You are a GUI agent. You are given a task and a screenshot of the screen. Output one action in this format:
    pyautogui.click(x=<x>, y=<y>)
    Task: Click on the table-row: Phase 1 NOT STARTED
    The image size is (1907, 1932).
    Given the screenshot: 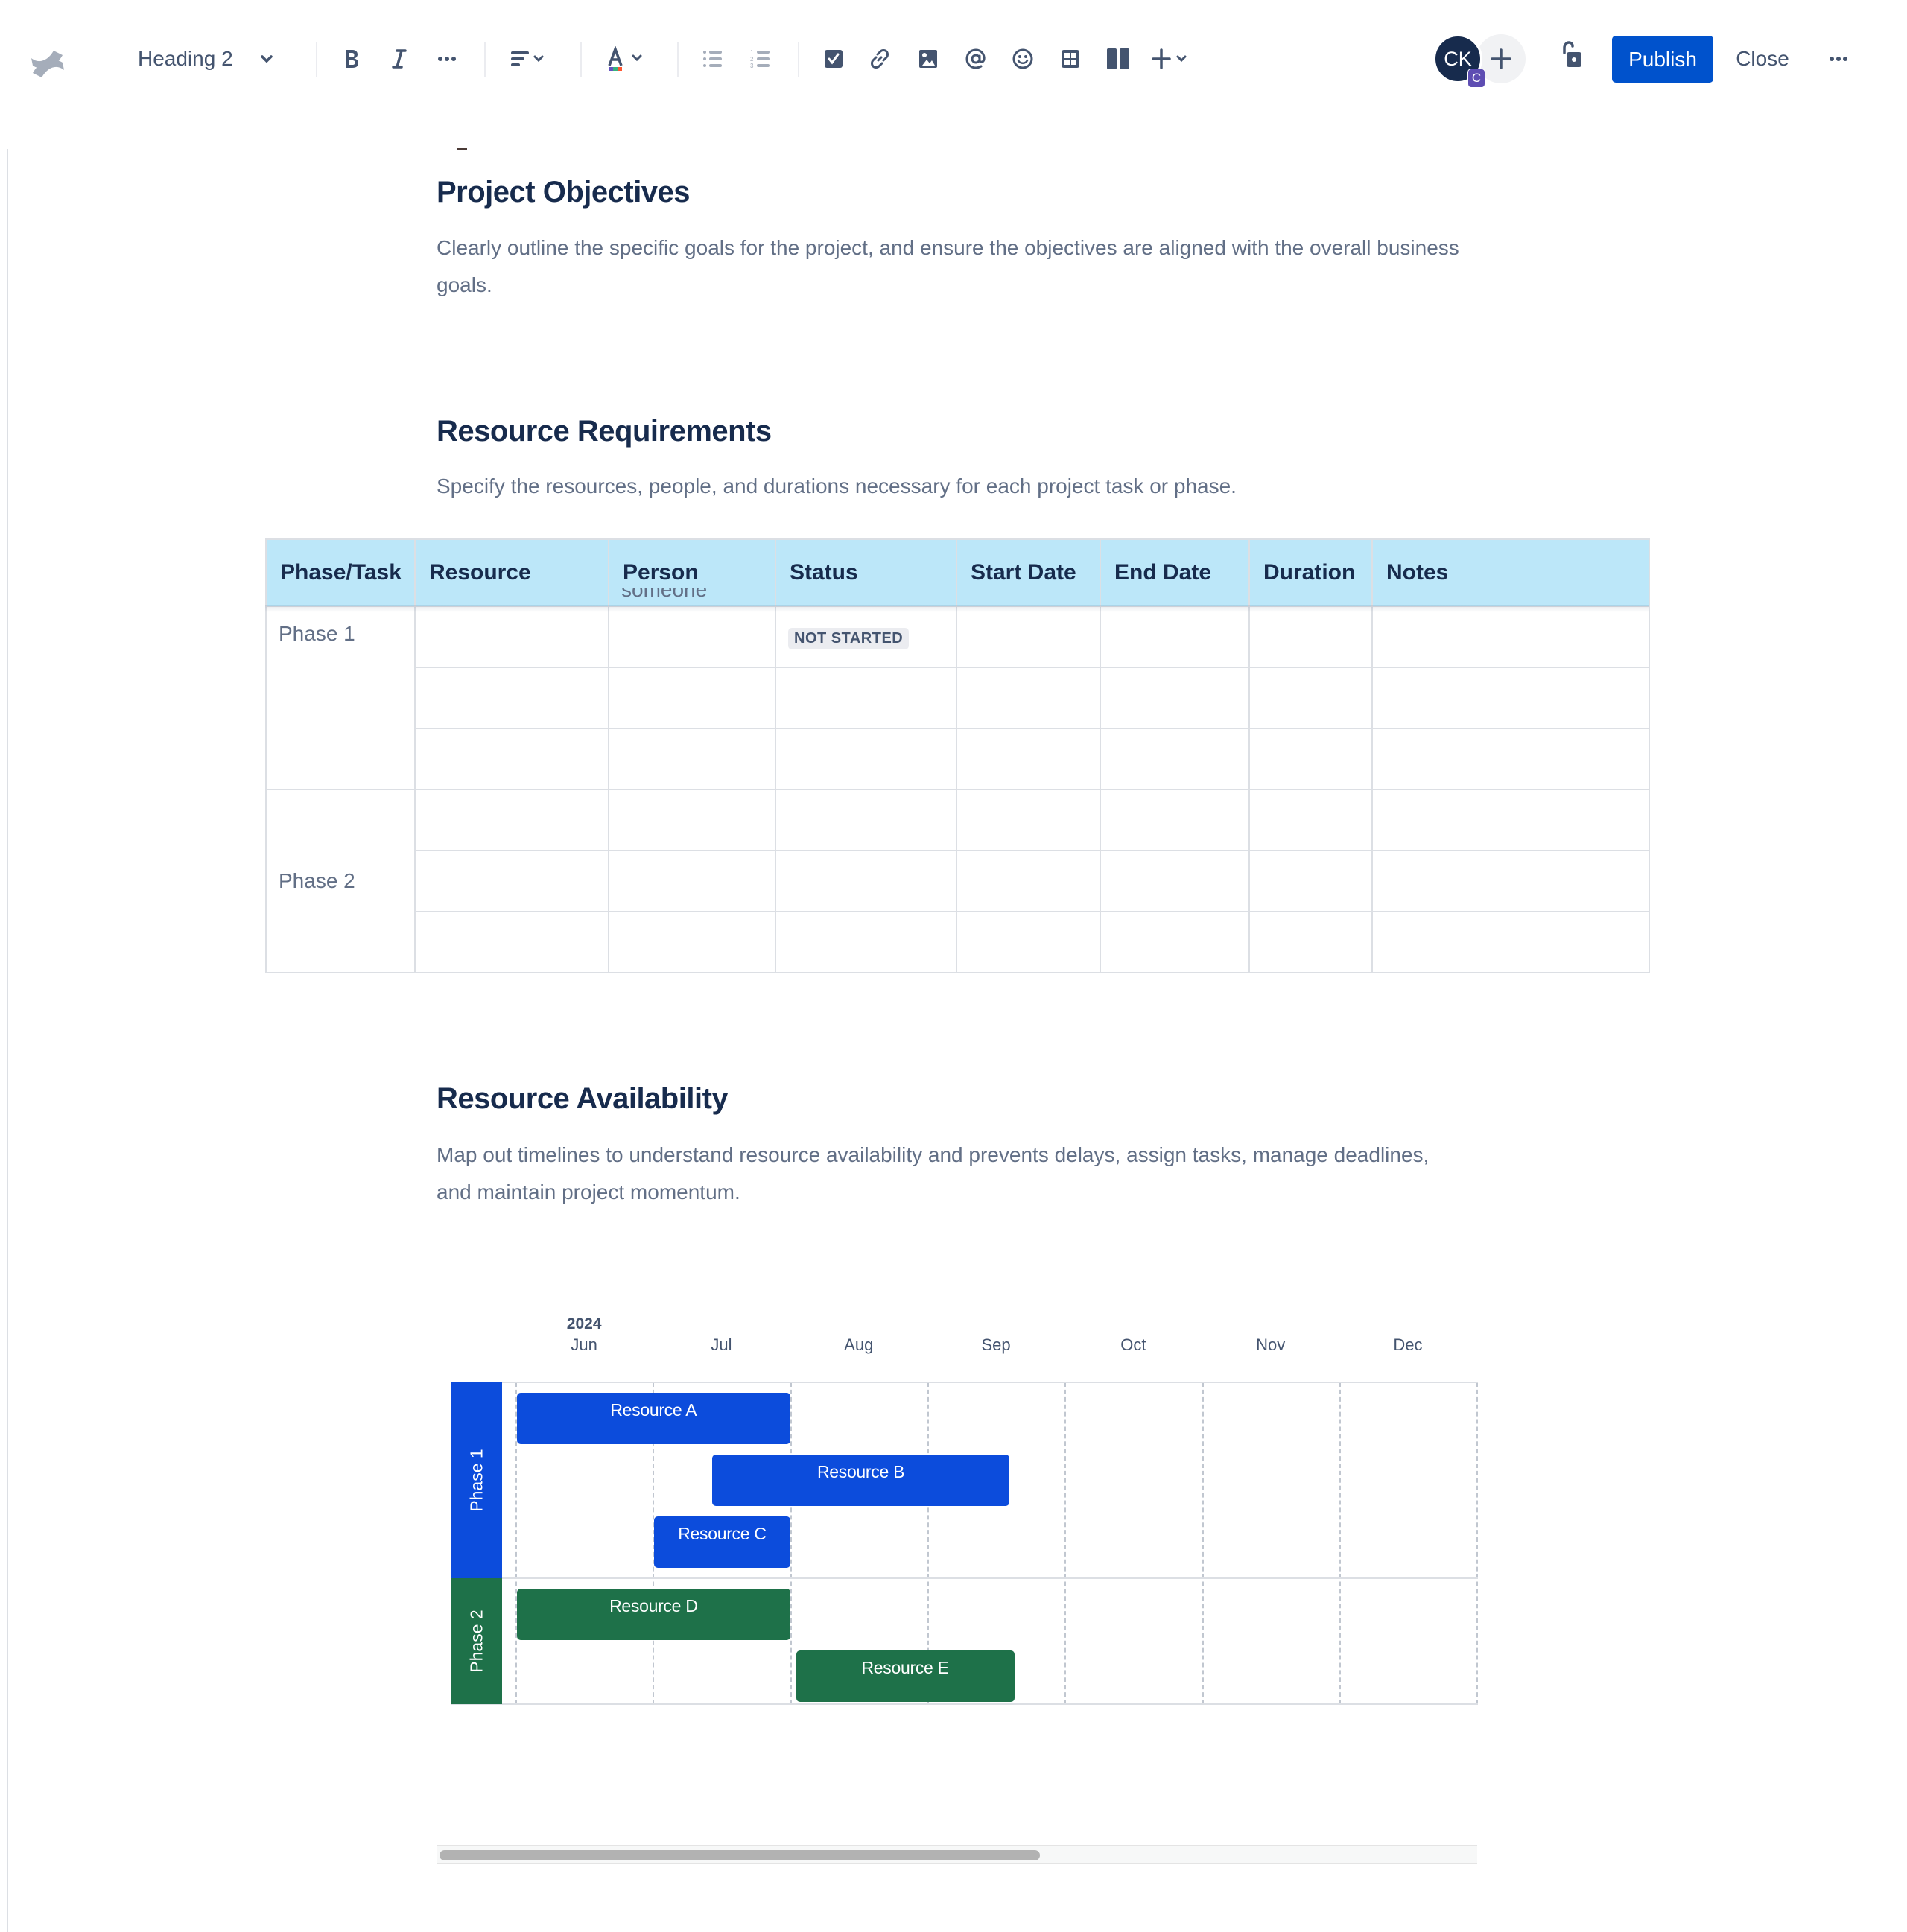 What is the action you would take?
    pyautogui.click(x=957, y=698)
    